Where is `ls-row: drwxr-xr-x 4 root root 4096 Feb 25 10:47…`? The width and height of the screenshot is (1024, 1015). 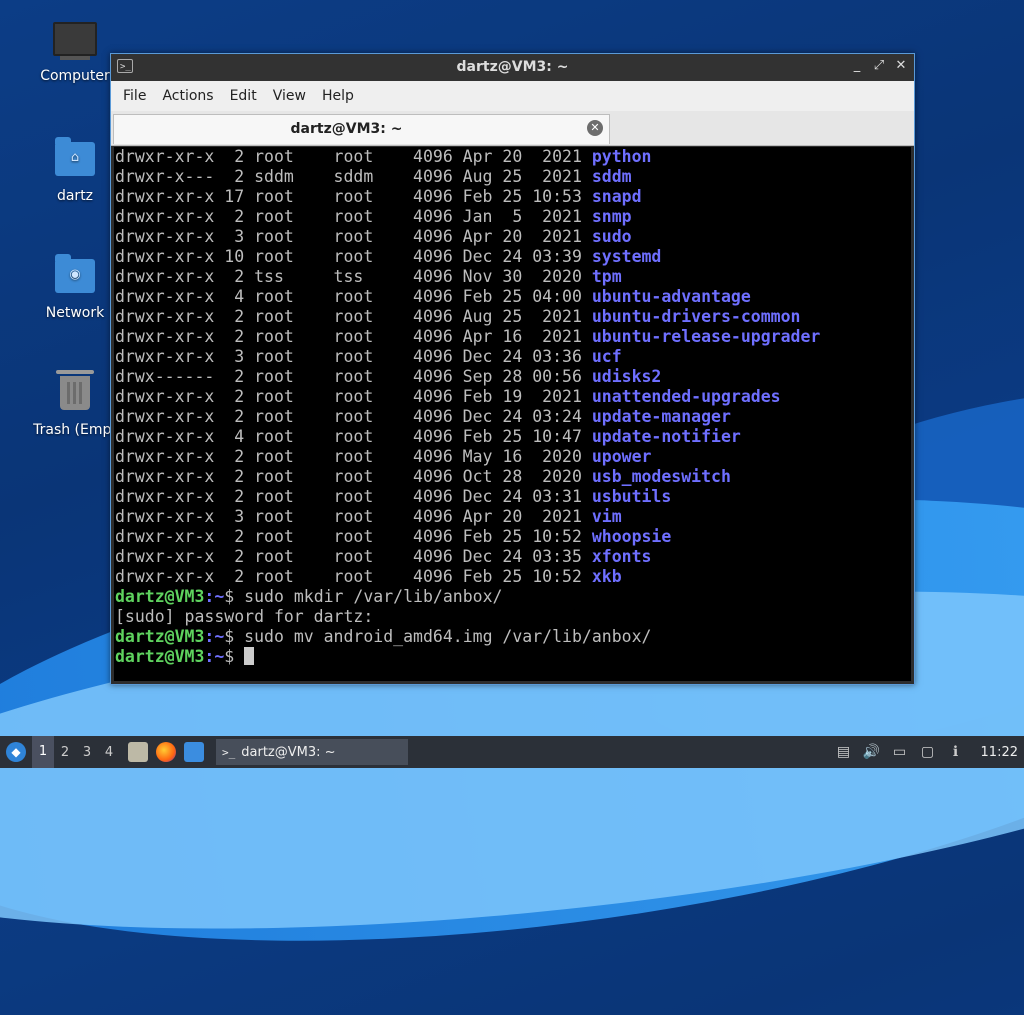
ls-row: drwxr-xr-x 4 root root 4096 Feb 25 10:47… is located at coordinates (513, 437).